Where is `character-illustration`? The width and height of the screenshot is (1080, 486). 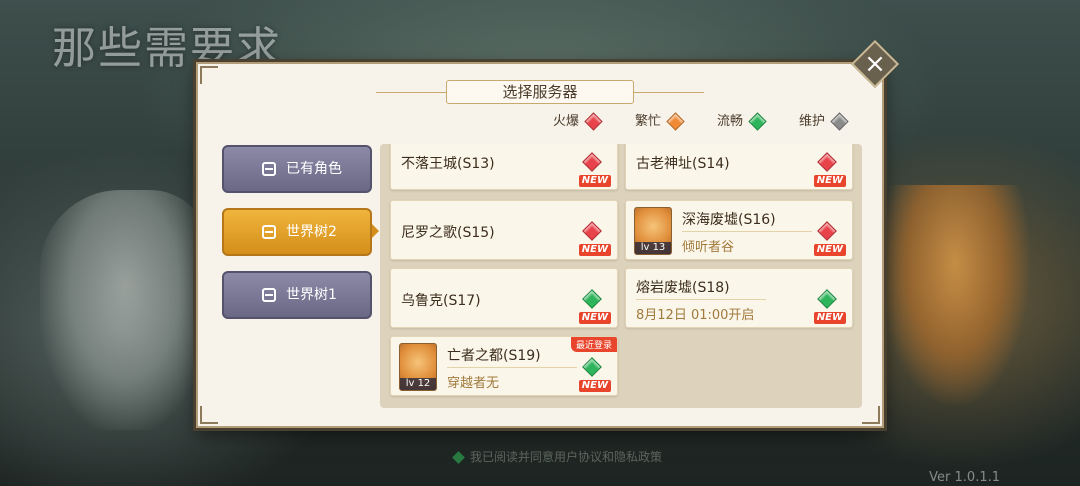
character-illustration is located at coordinates (955, 295).